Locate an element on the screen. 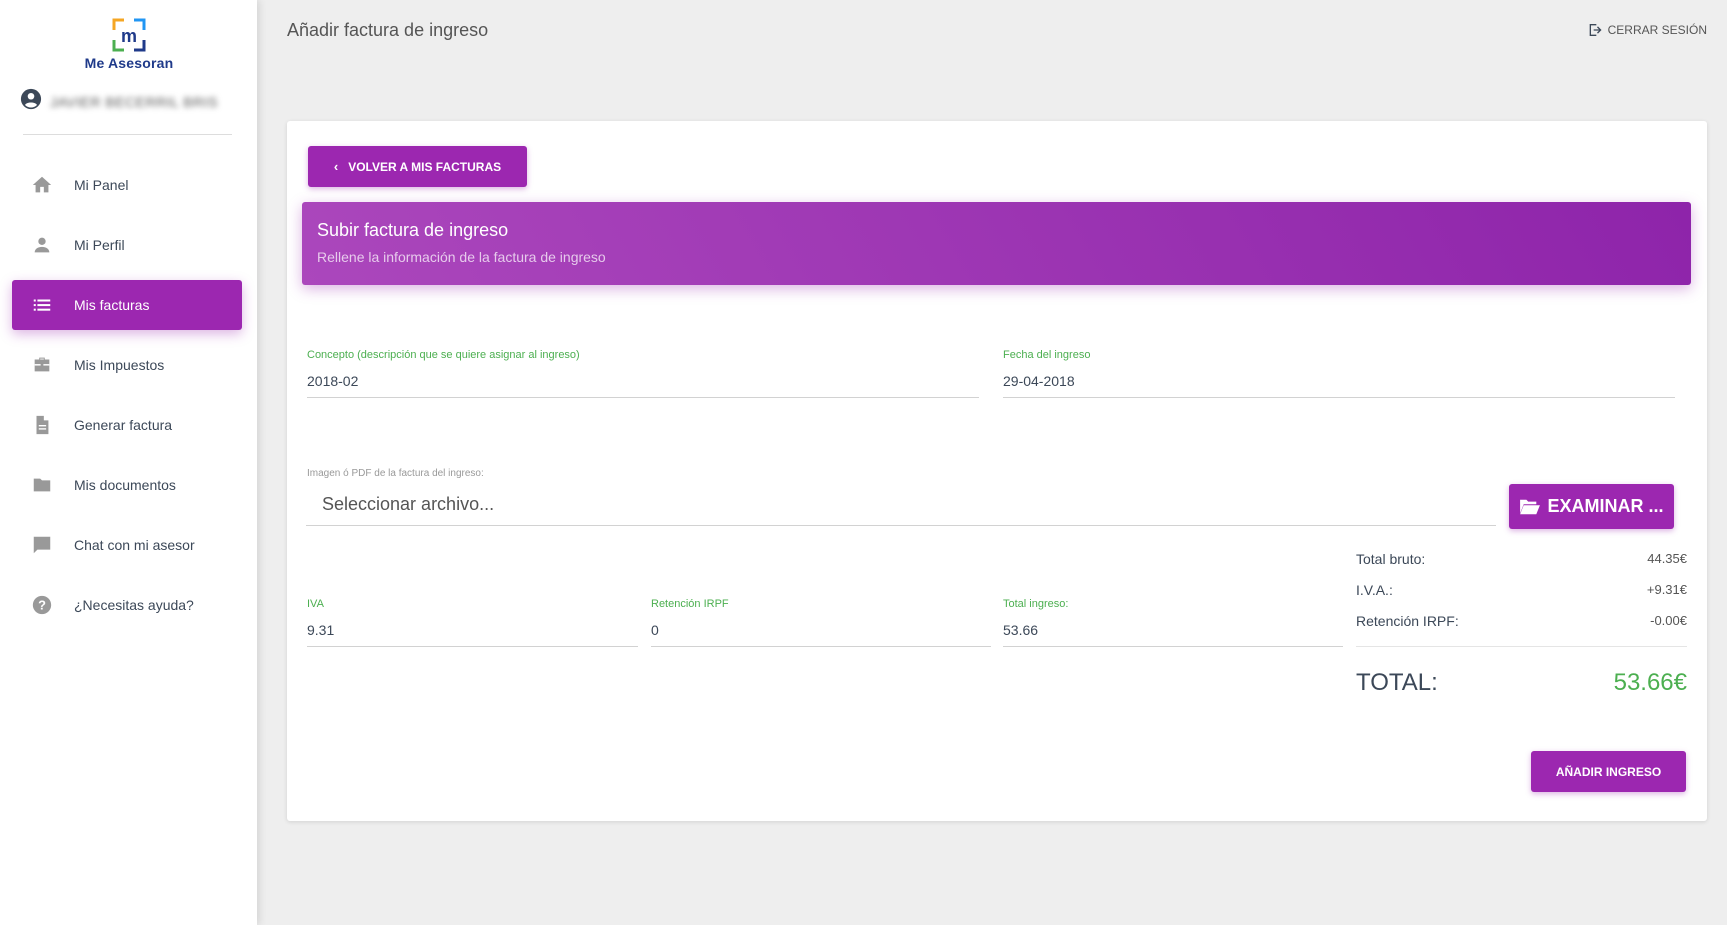  sidebar-item-mi-perfil: Mi Perfil is located at coordinates (127, 245).